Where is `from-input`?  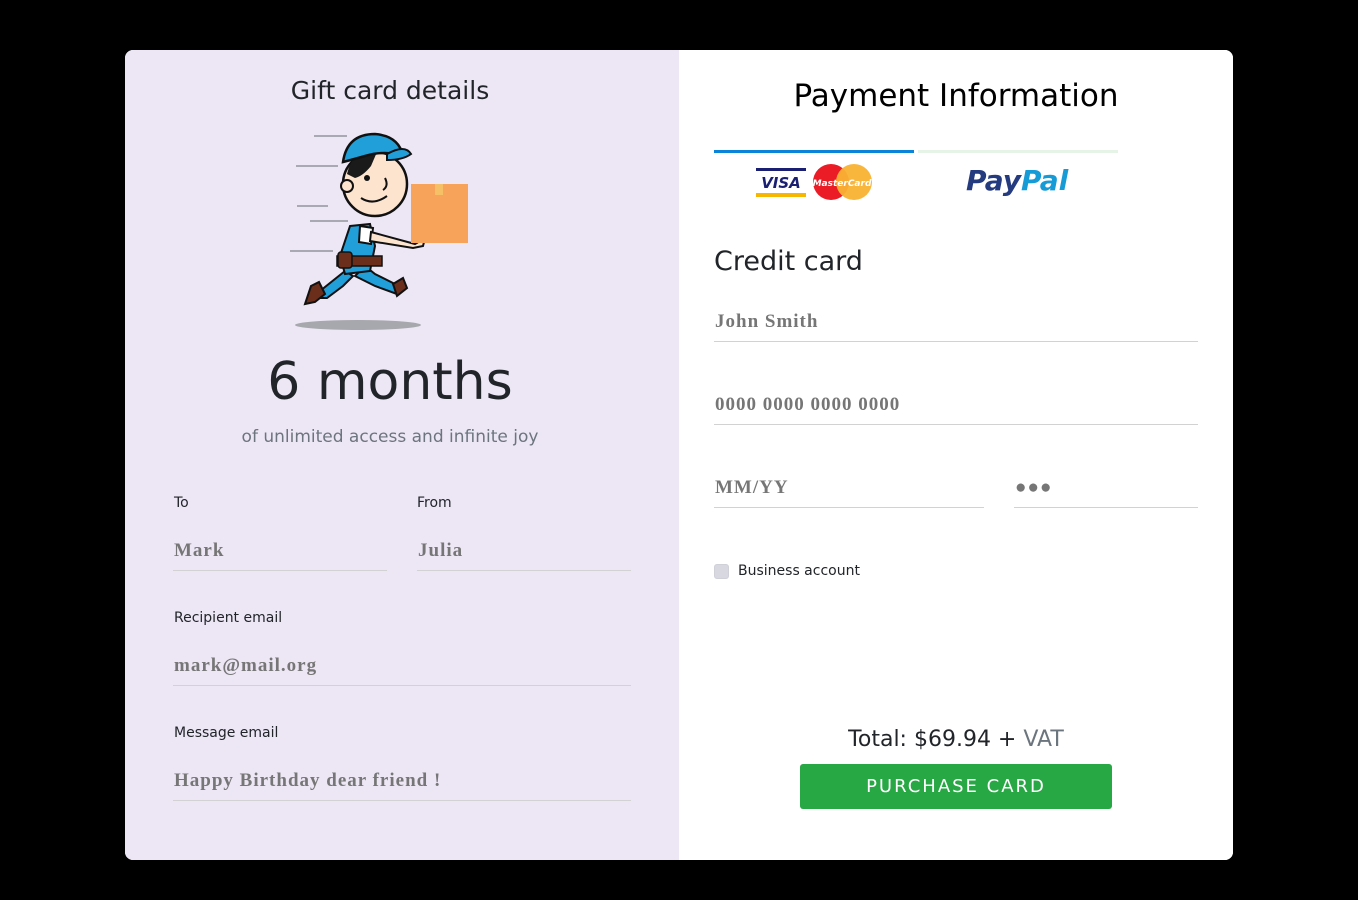
from-input is located at coordinates (524, 551).